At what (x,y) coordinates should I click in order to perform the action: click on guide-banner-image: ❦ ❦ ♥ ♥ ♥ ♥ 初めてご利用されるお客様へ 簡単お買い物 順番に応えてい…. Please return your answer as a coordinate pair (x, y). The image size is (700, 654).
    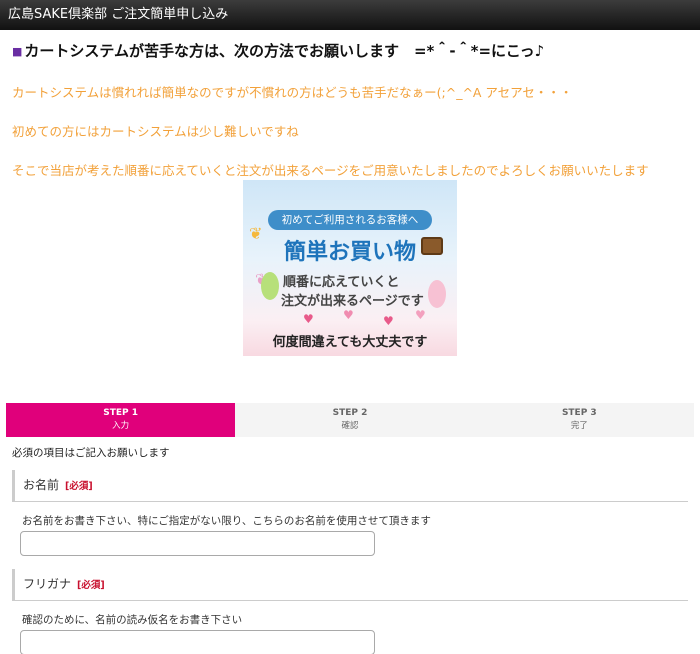
    Looking at the image, I should click on (350, 268).